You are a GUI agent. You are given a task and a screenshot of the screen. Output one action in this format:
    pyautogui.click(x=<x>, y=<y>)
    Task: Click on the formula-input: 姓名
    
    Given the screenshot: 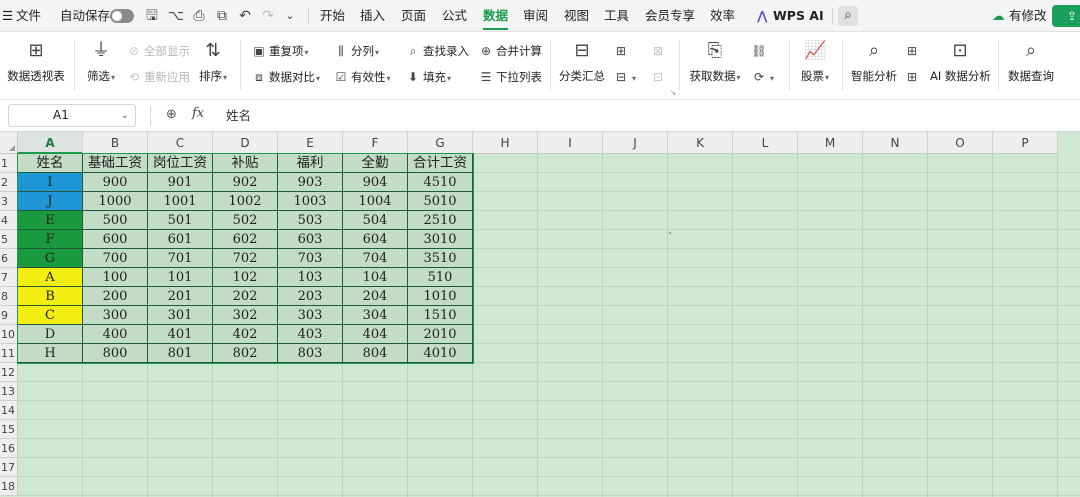 What is the action you would take?
    pyautogui.click(x=238, y=116)
    